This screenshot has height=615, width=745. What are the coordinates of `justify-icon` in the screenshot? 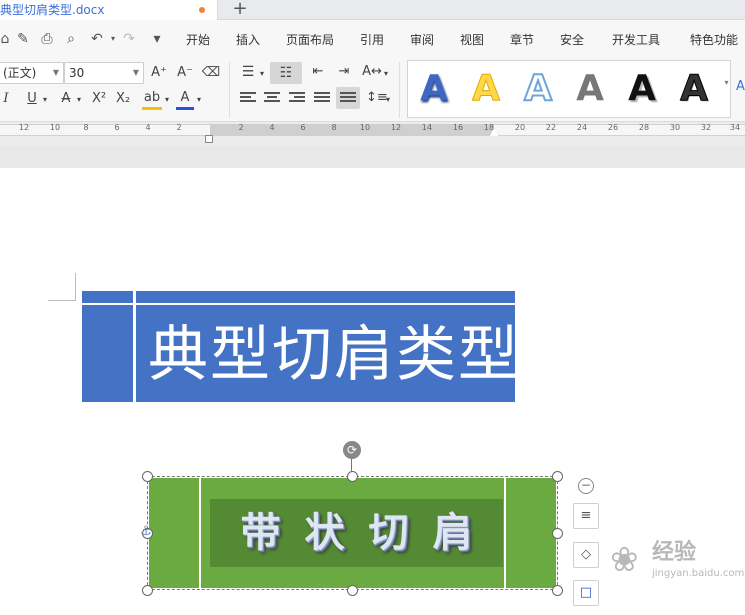 It's located at (322, 98).